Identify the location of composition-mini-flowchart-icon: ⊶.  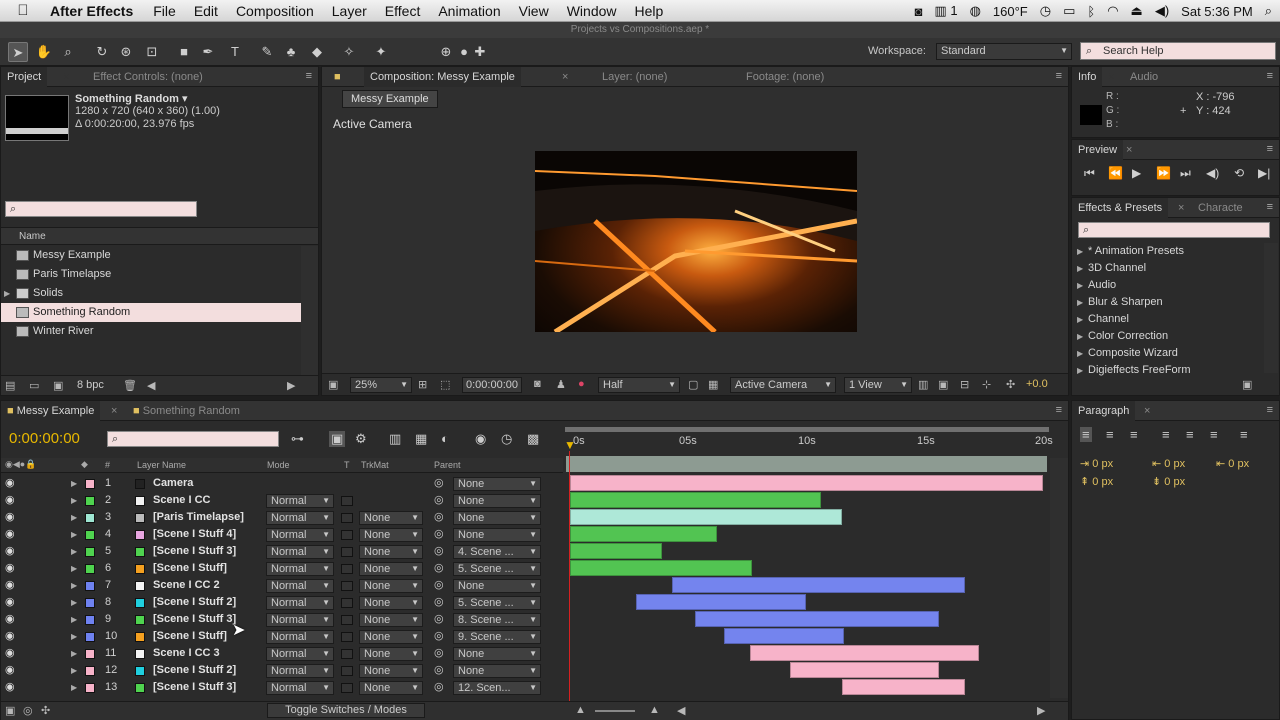
(297, 439).